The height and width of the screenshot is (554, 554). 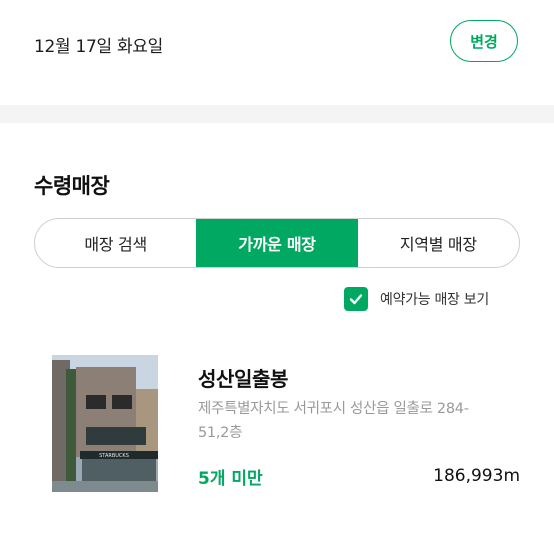 I want to click on store-sign-text: STARBUCKS, so click(x=114, y=456).